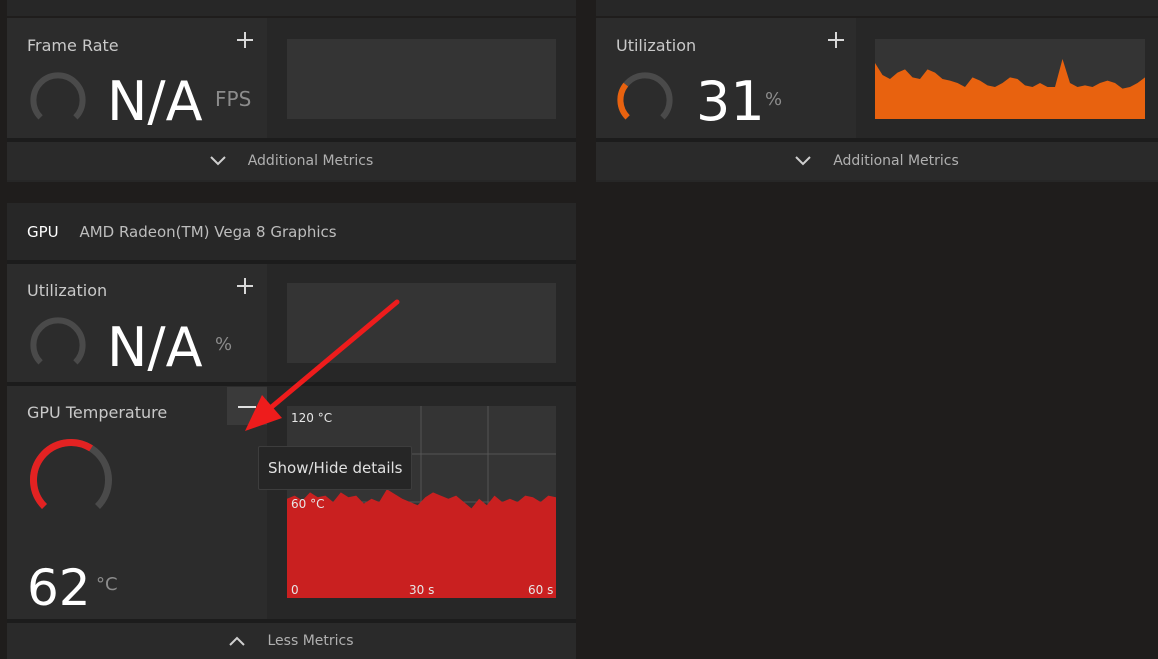 The height and width of the screenshot is (659, 1158). I want to click on gpu-temperature-unit: °C, so click(107, 584).